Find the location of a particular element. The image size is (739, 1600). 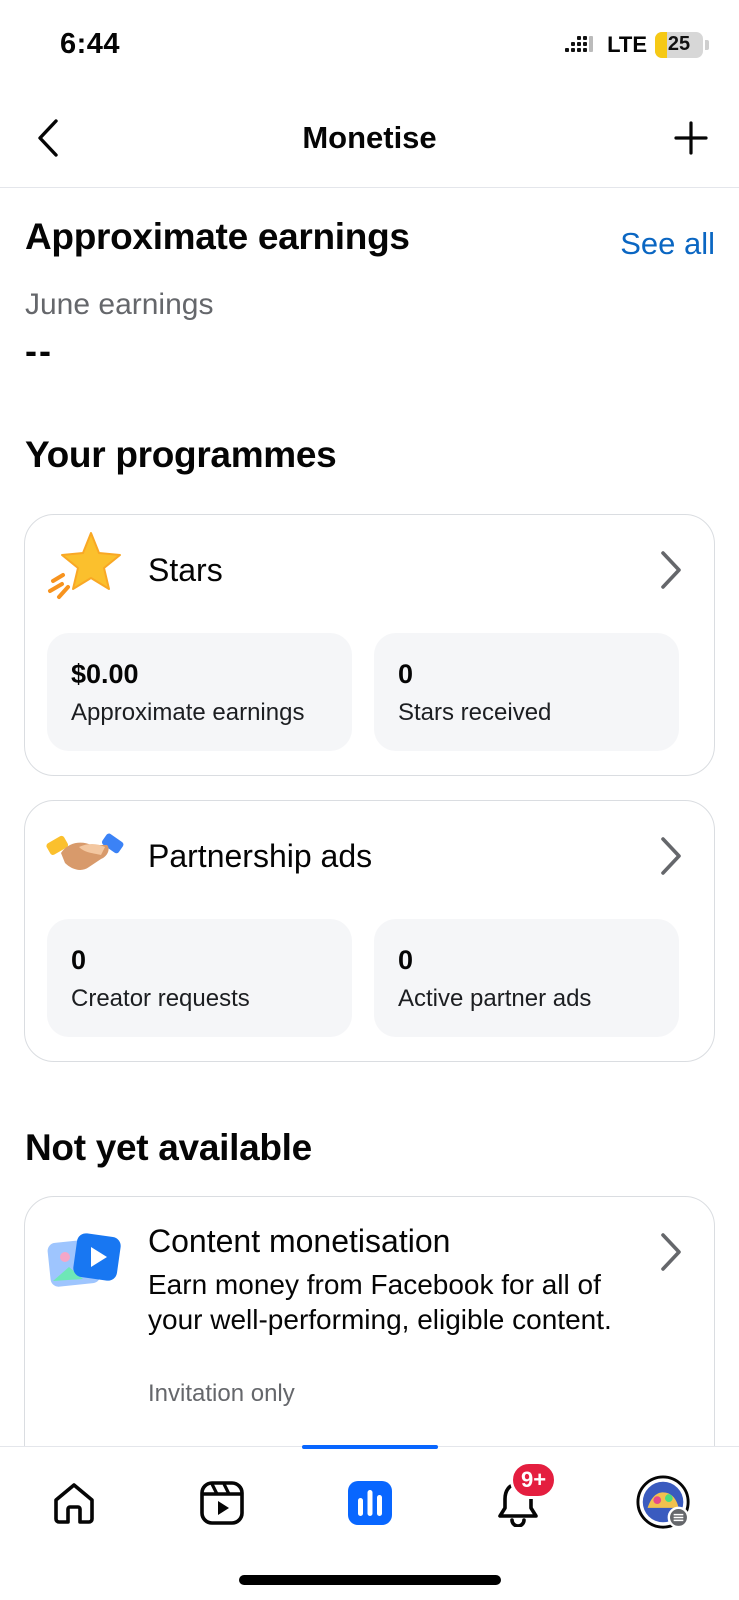

stat-box: $0.00 Approximate earnings is located at coordinates (199, 692).